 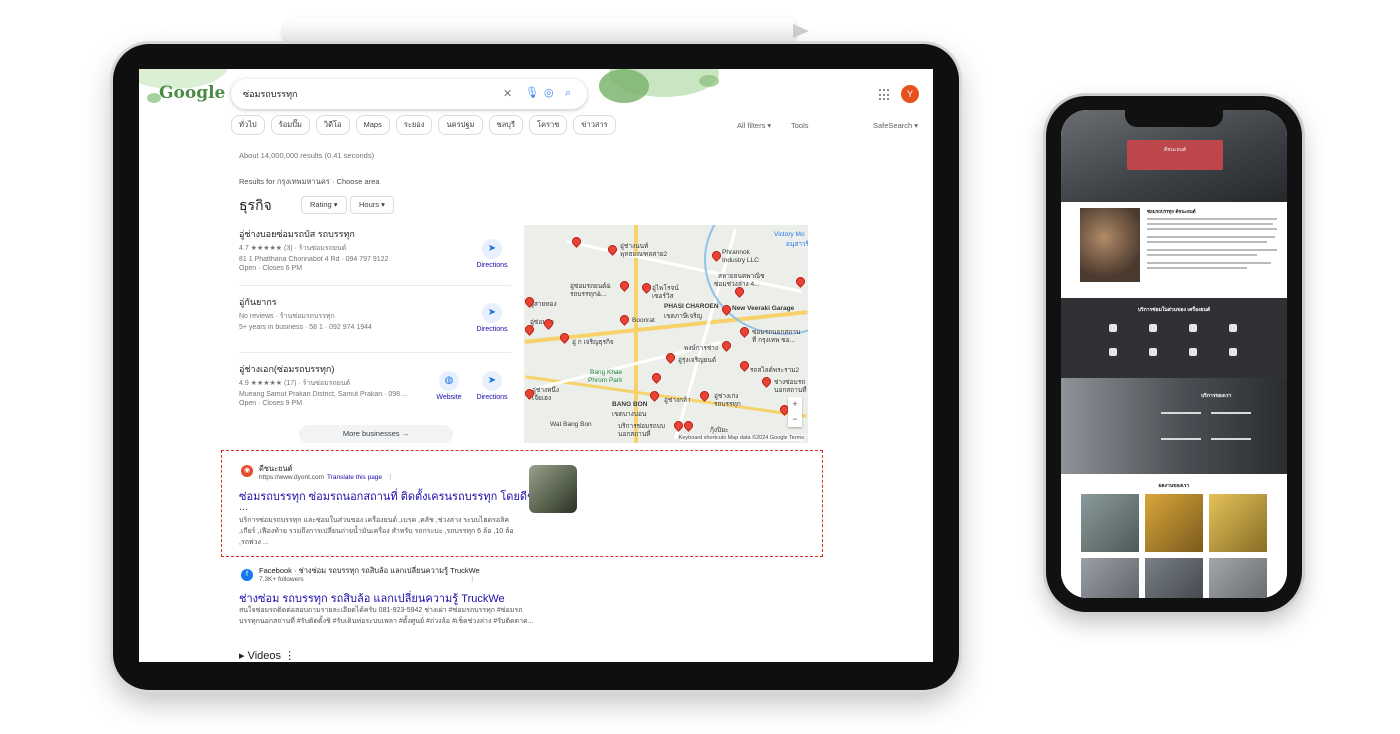 What do you see at coordinates (553, 489) in the screenshot?
I see `result-thumbnail` at bounding box center [553, 489].